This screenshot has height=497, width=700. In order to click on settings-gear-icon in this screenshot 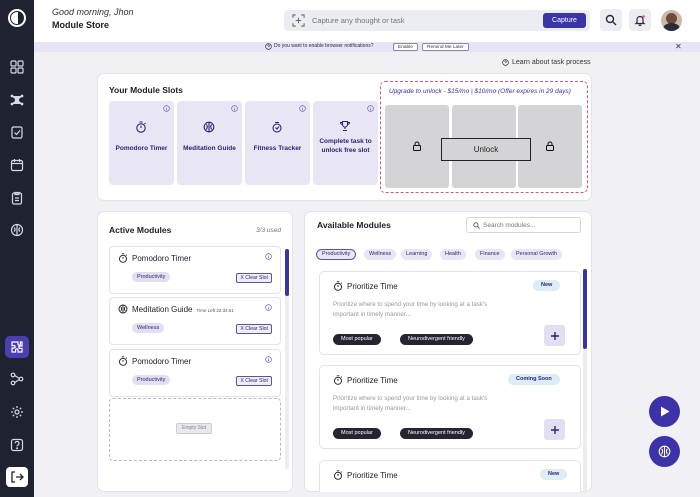, I will do `click(17, 412)`.